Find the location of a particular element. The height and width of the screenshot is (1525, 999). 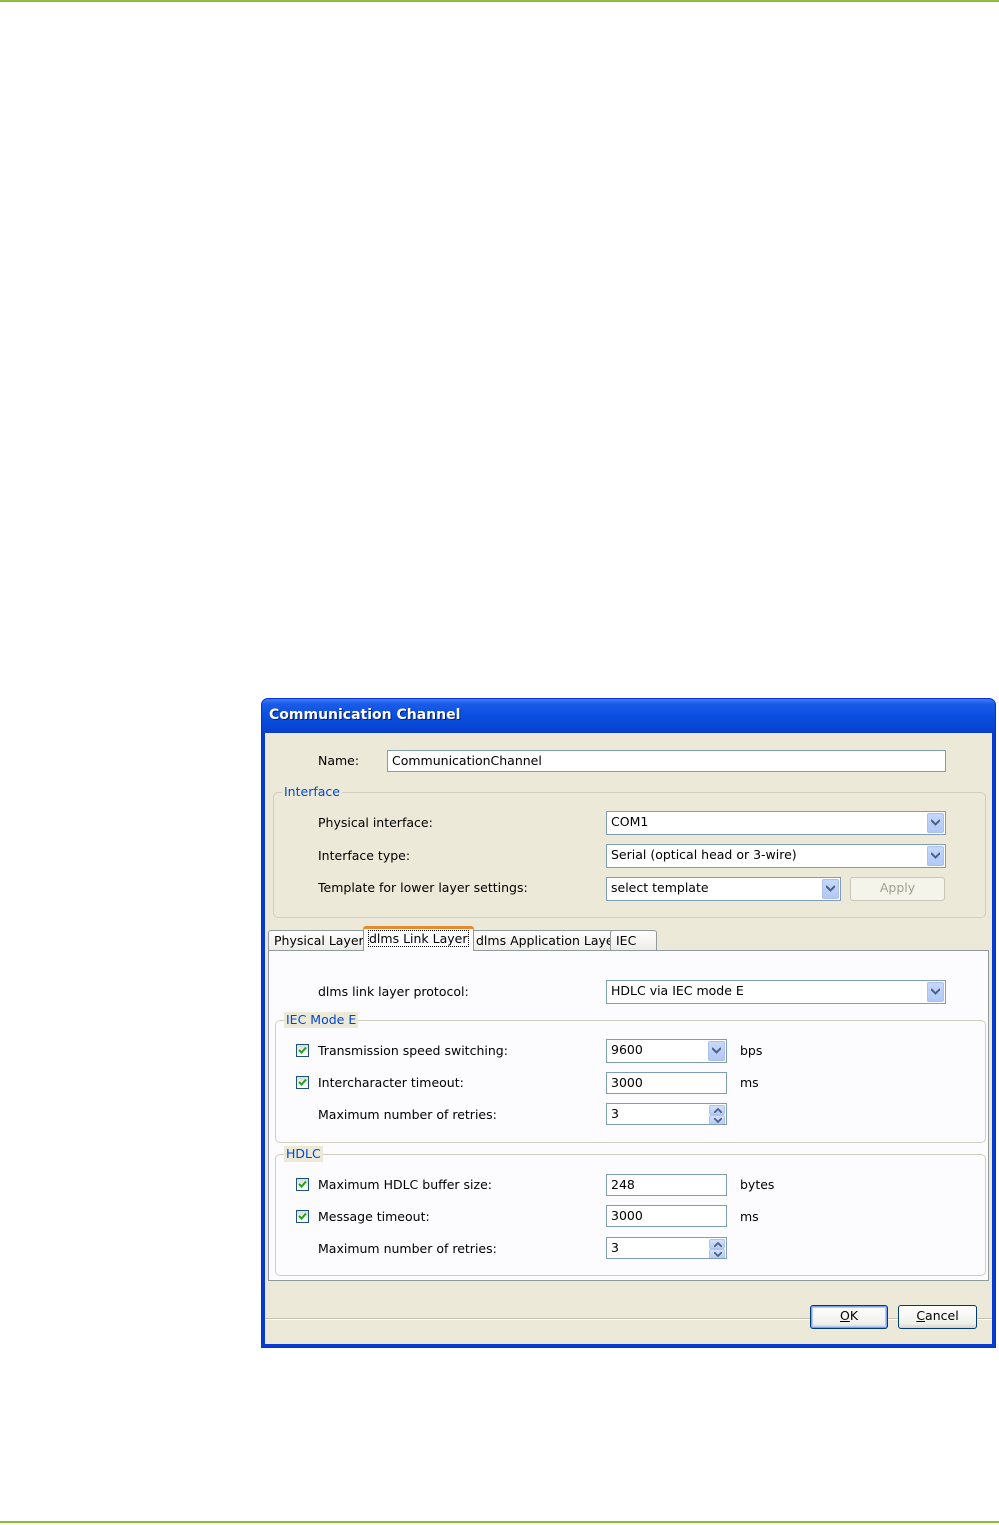

buffer-size-unit: bytes is located at coordinates (757, 1184).